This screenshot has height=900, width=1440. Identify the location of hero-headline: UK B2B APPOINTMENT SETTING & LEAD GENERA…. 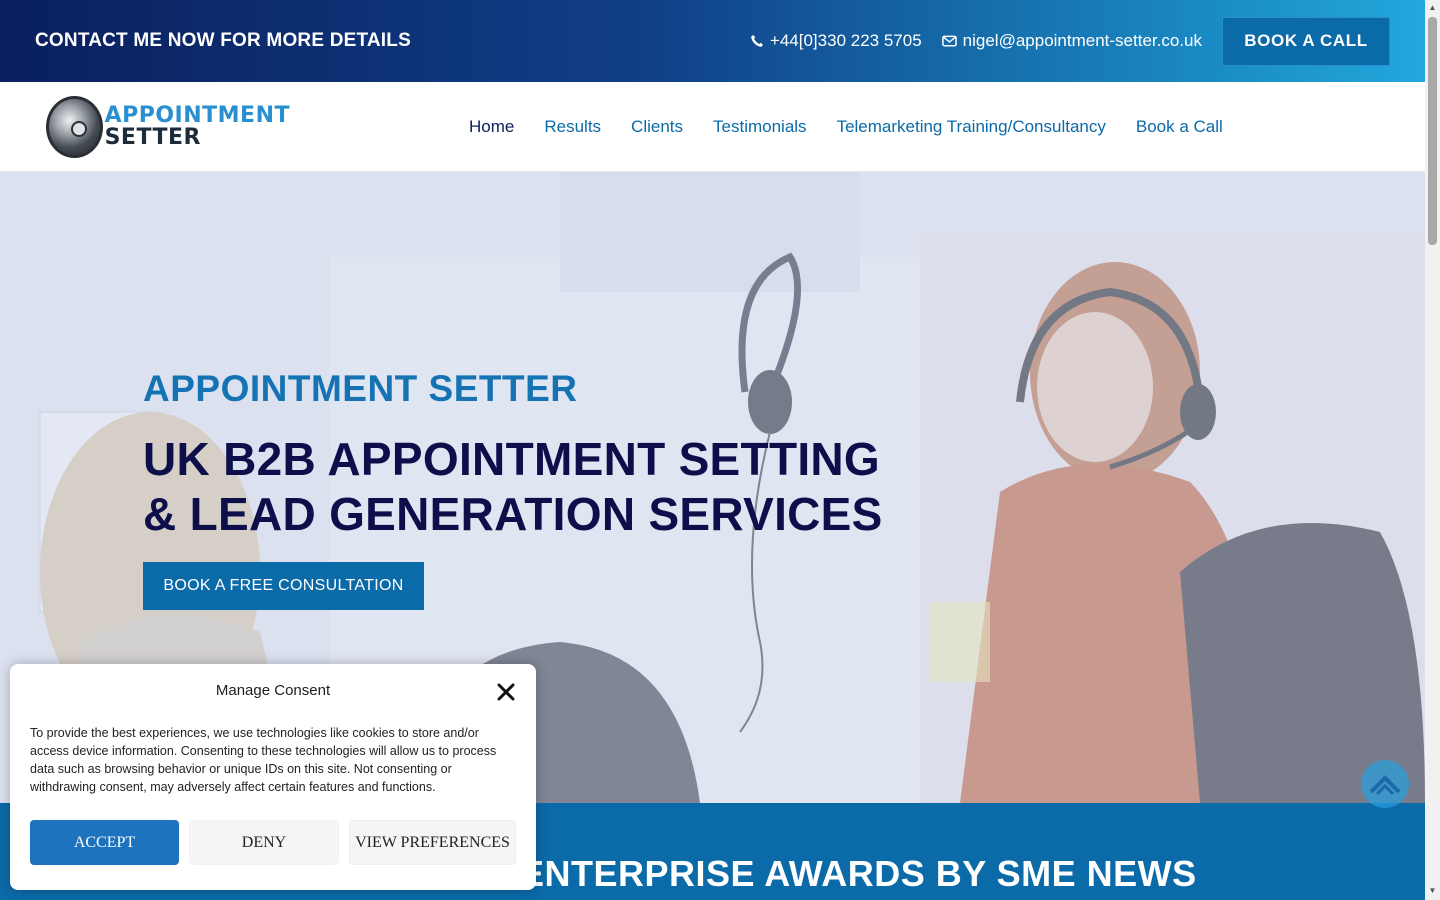
(513, 487).